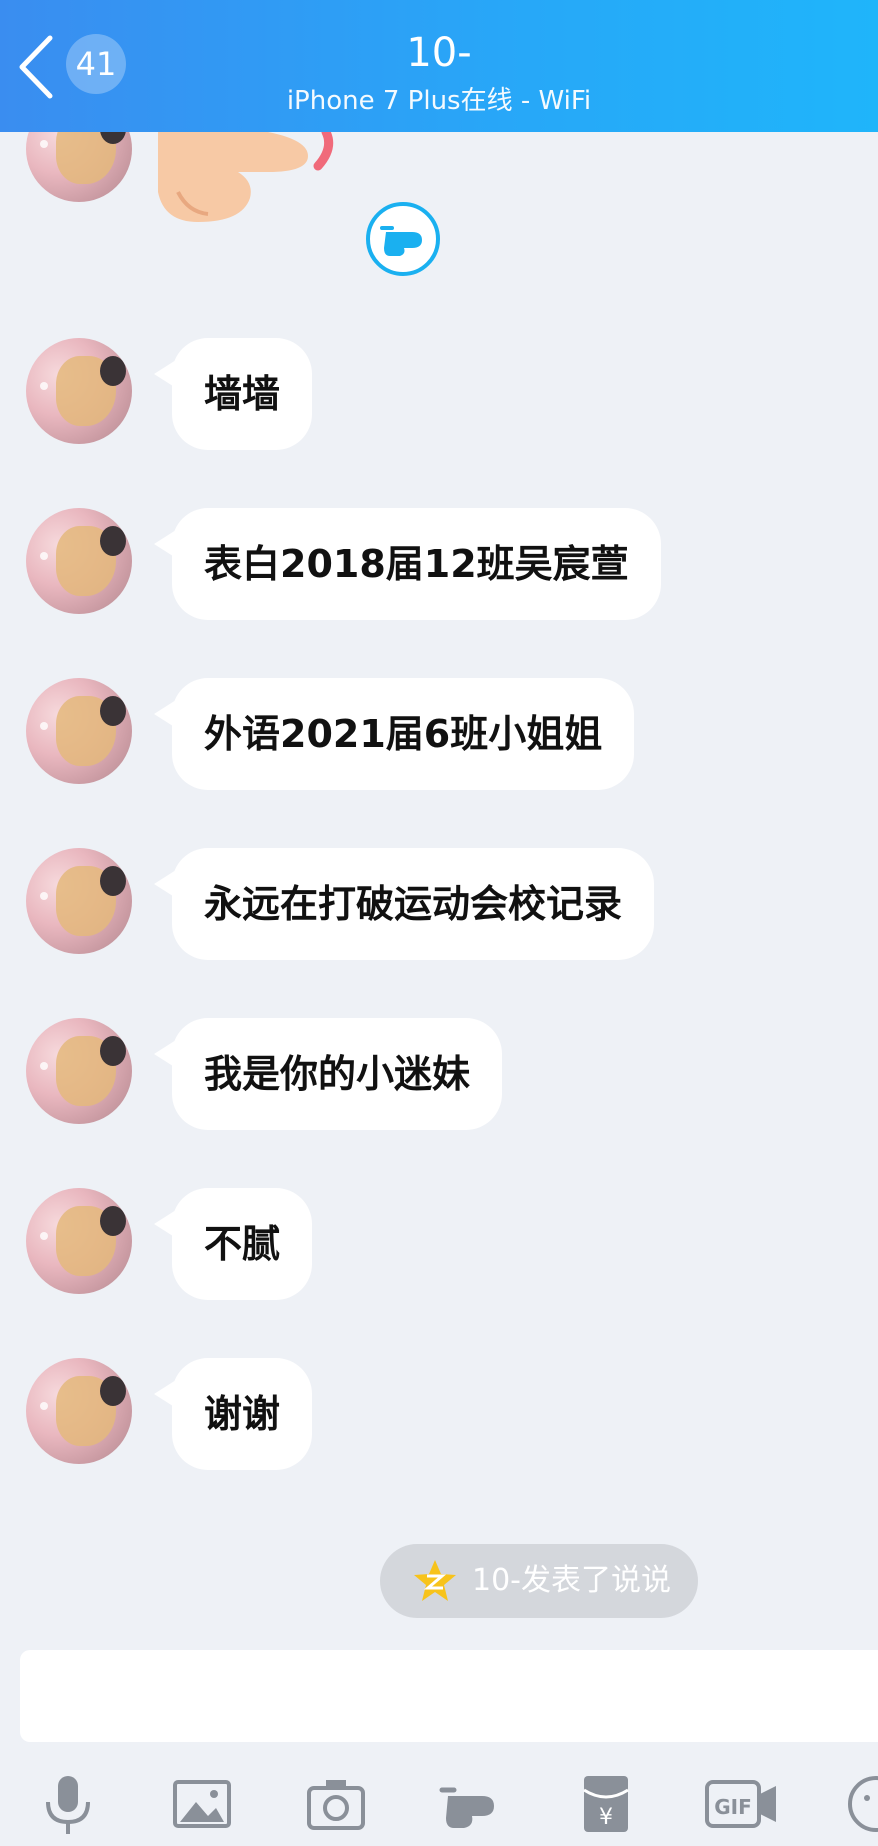 Image resolution: width=878 pixels, height=1846 pixels. I want to click on voice-button, so click(68, 1804).